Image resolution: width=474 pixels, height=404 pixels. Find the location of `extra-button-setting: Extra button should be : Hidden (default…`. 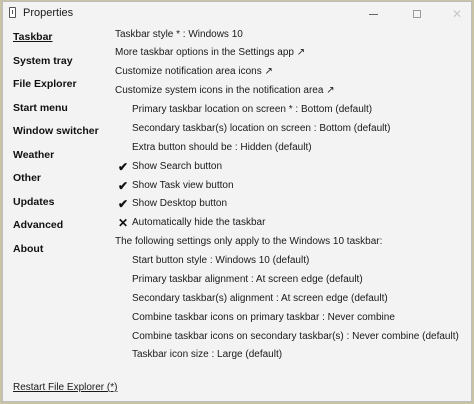

extra-button-setting: Extra button should be : Hidden (default… is located at coordinates (222, 147).